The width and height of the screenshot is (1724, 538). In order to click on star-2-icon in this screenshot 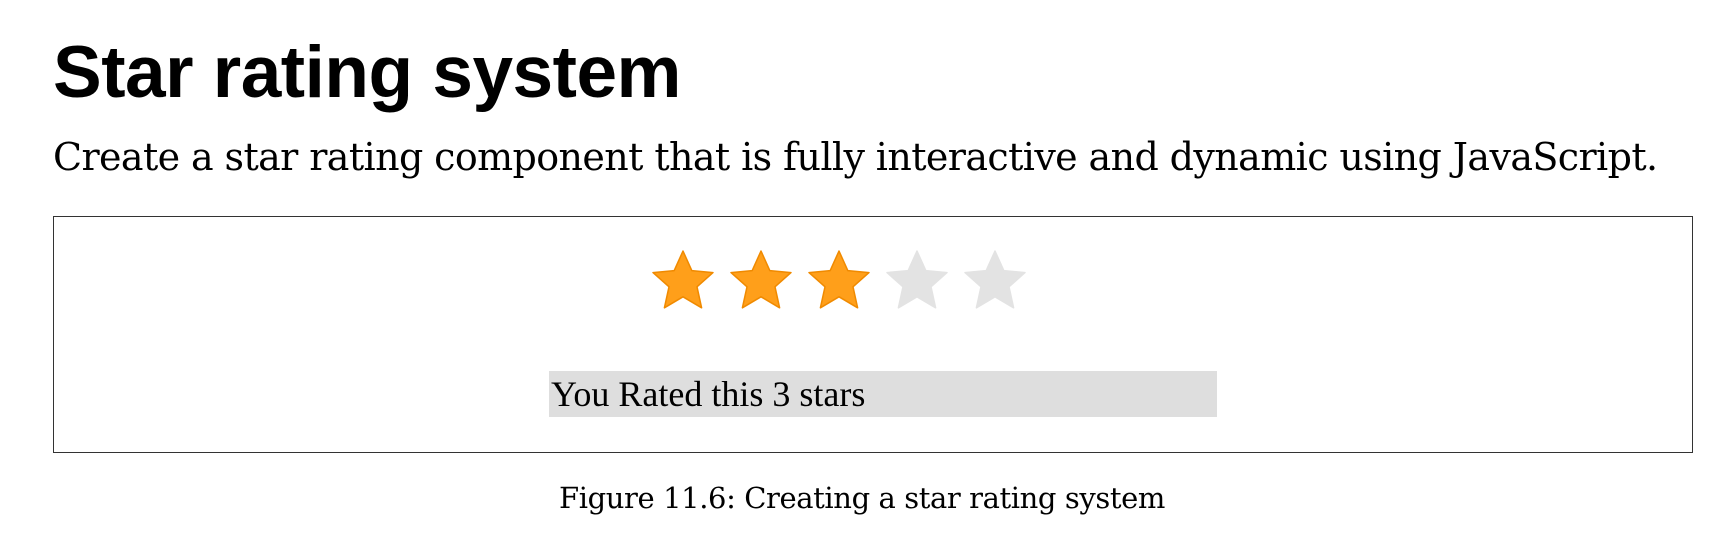, I will do `click(761, 281)`.